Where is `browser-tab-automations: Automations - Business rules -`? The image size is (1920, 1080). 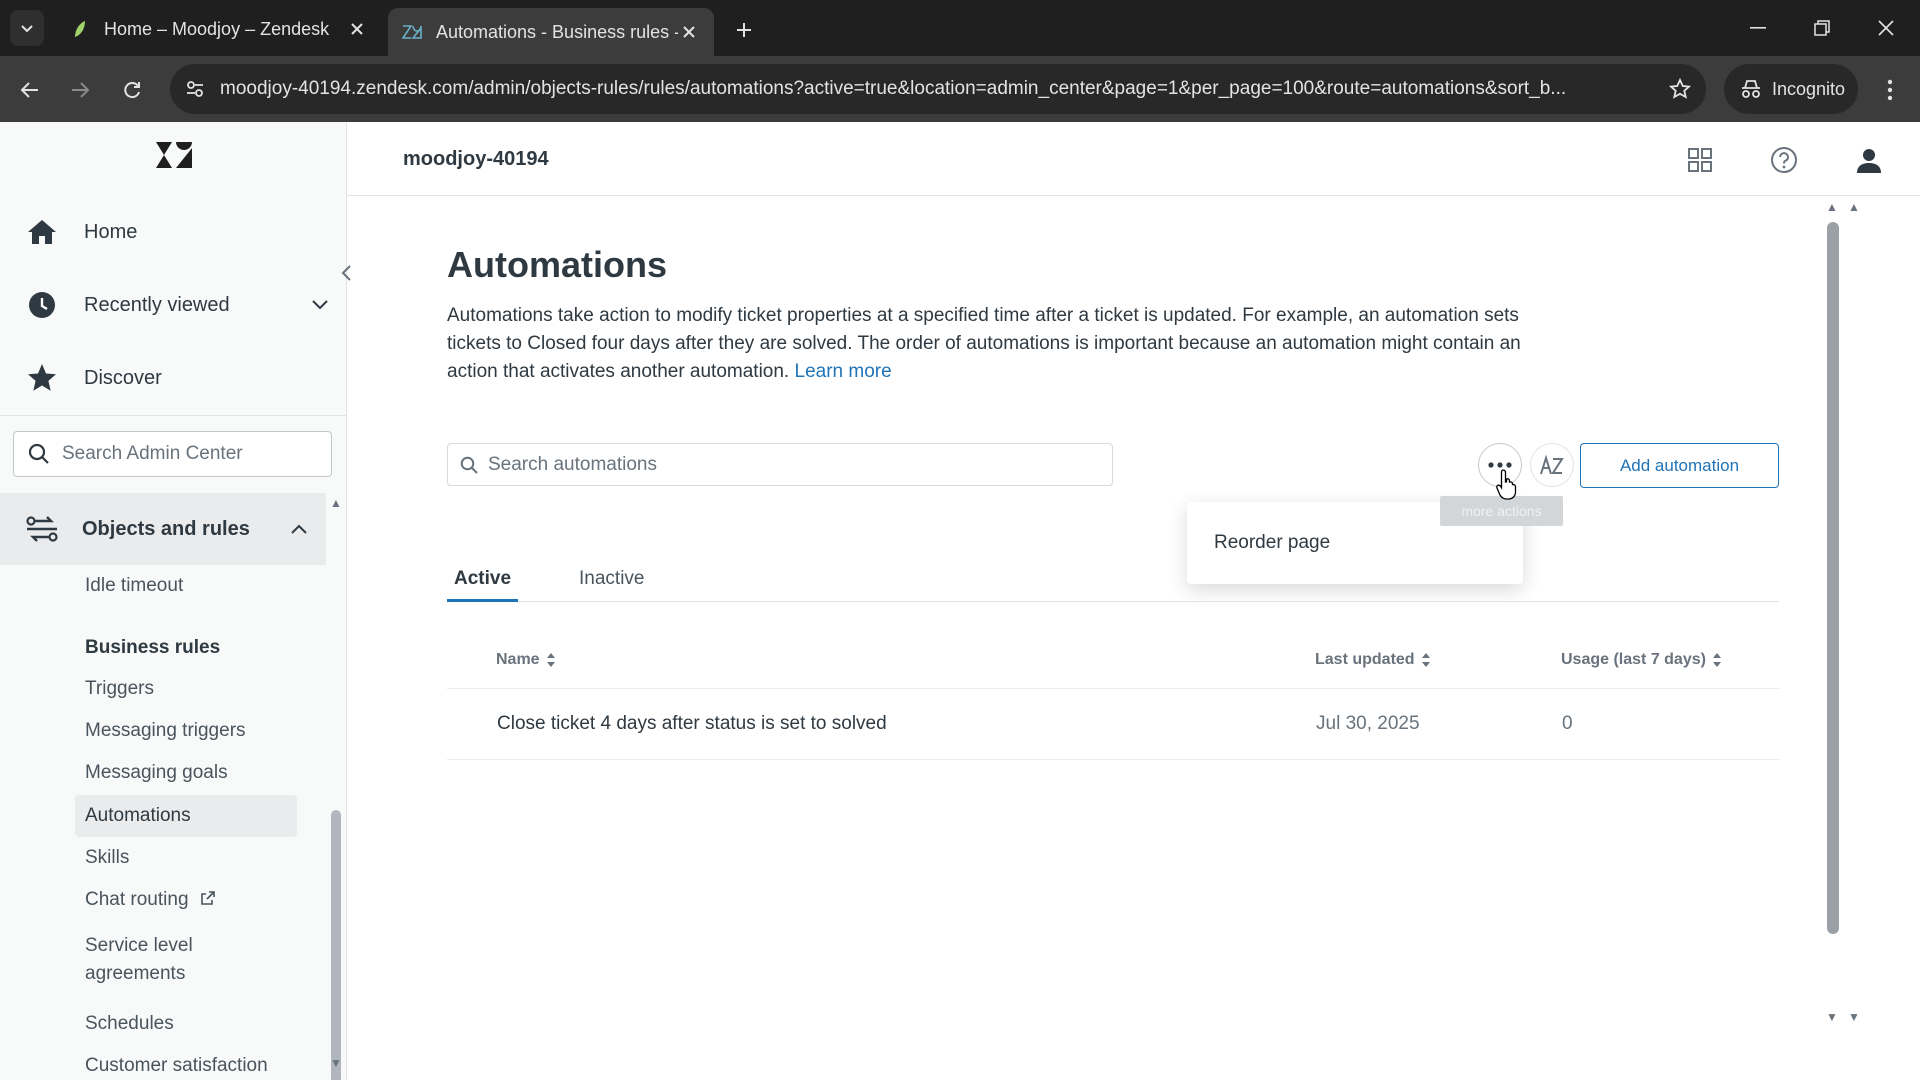 browser-tab-automations: Automations - Business rules - is located at coordinates (551, 32).